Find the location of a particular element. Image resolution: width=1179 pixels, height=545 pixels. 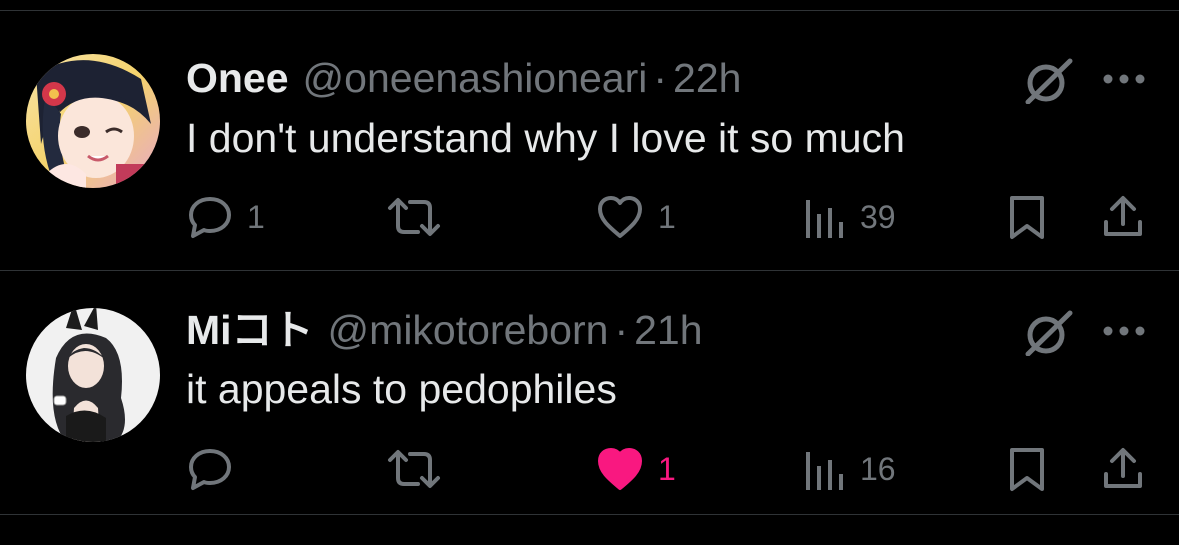

reply-button is located at coordinates (217, 469).